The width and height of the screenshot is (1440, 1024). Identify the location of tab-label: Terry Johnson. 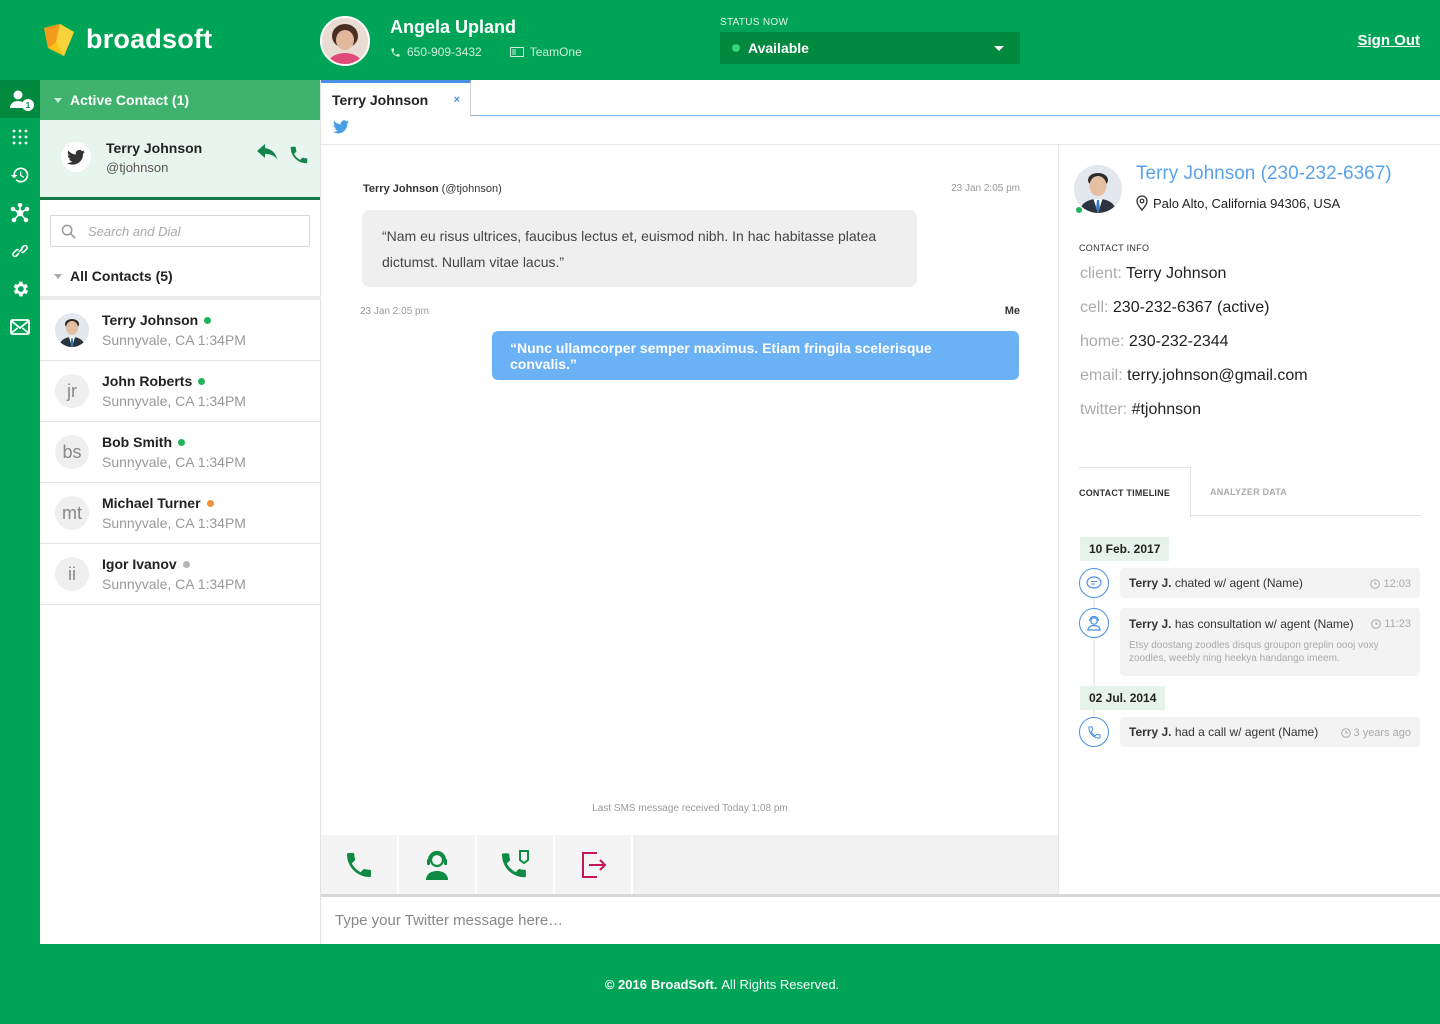
(380, 100).